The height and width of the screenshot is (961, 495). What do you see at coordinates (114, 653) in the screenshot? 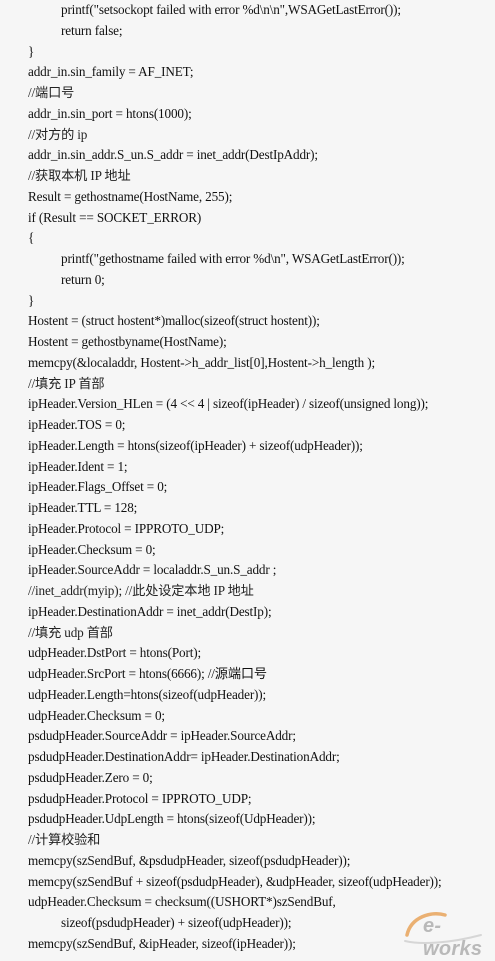
I see `code-line: udpHeader.DstPort = htons(Port);` at bounding box center [114, 653].